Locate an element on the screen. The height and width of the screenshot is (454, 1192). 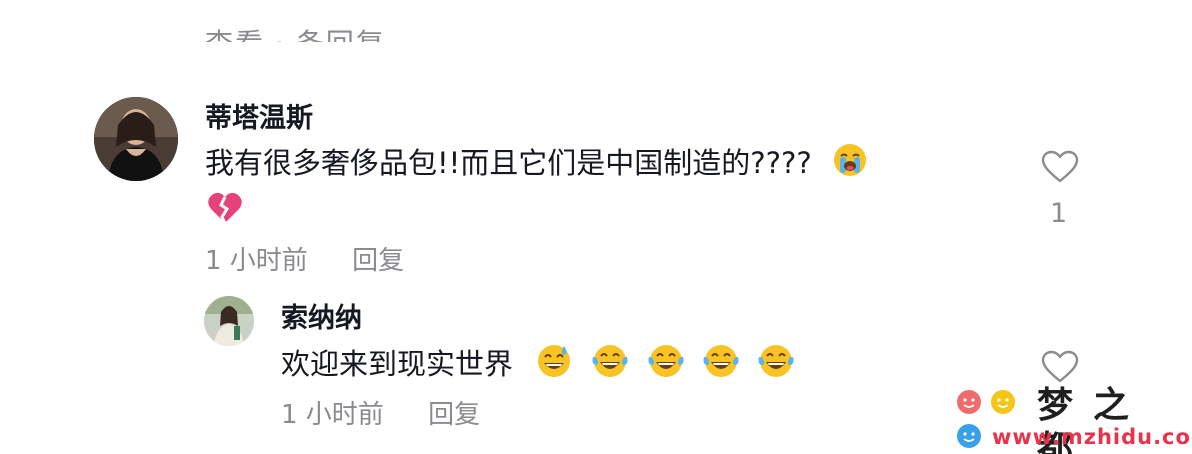
comment-text: 我有很多奢侈品包!!而且它们是中国制造的???? is located at coordinates (536, 165).